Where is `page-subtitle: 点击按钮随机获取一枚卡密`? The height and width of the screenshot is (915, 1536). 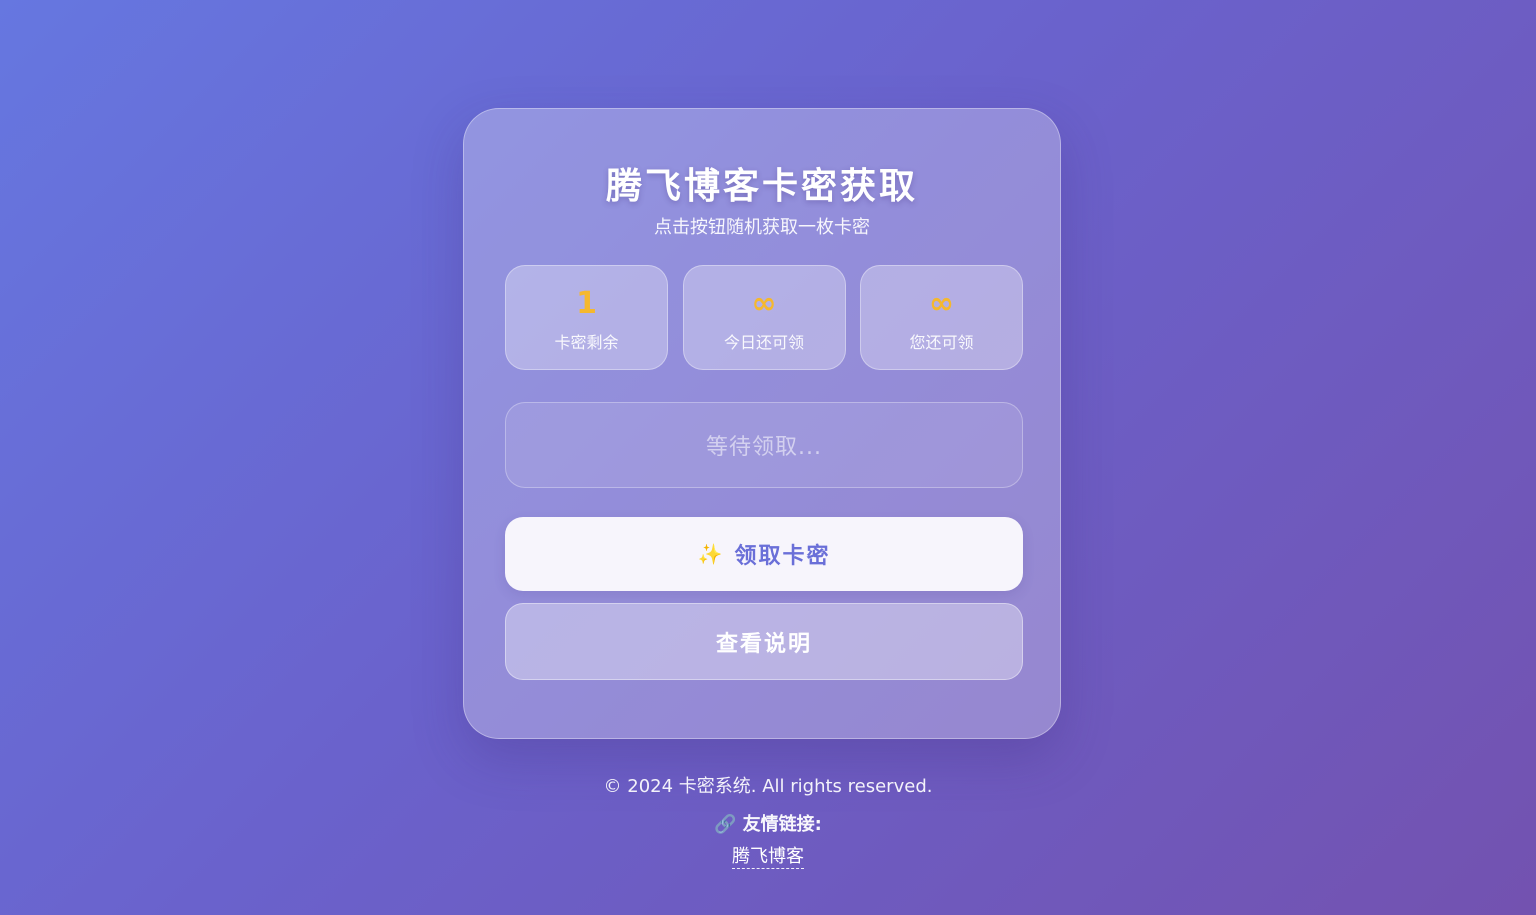
page-subtitle: 点击按钮随机获取一枚卡密 is located at coordinates (762, 227).